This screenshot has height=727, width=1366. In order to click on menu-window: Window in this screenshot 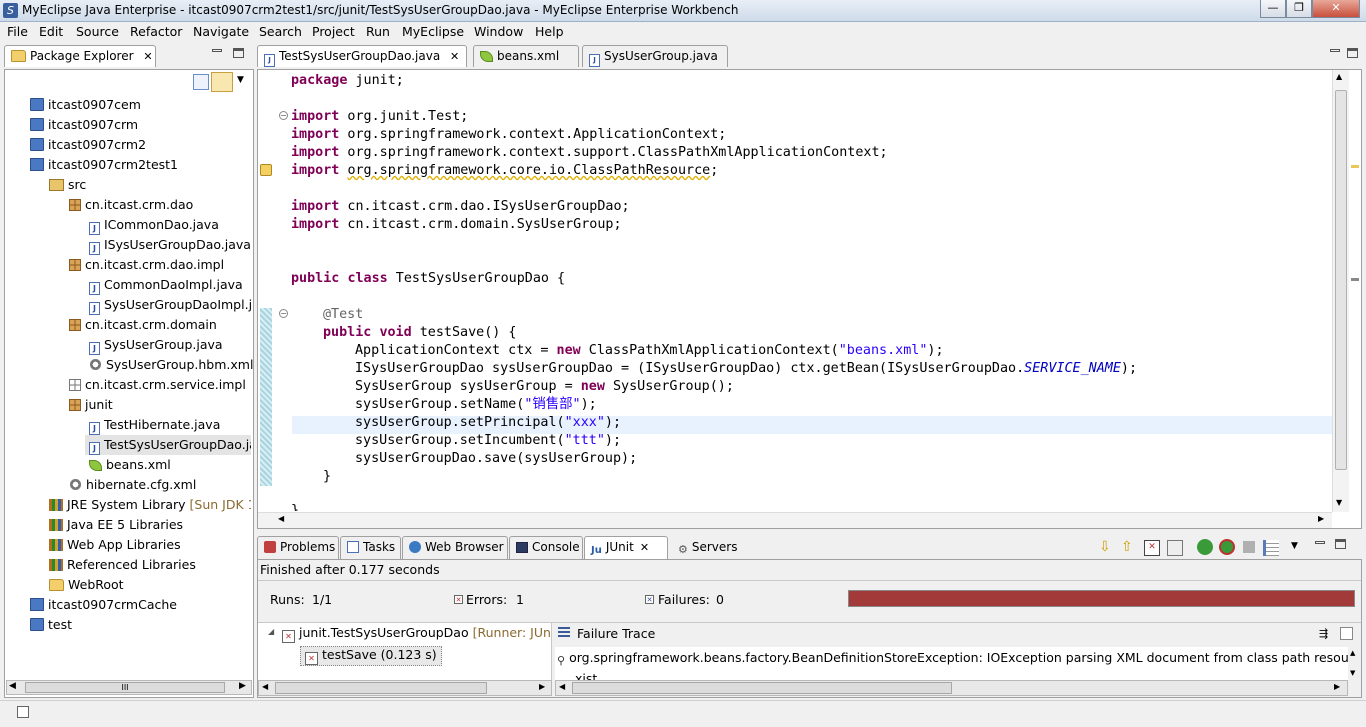, I will do `click(498, 31)`.